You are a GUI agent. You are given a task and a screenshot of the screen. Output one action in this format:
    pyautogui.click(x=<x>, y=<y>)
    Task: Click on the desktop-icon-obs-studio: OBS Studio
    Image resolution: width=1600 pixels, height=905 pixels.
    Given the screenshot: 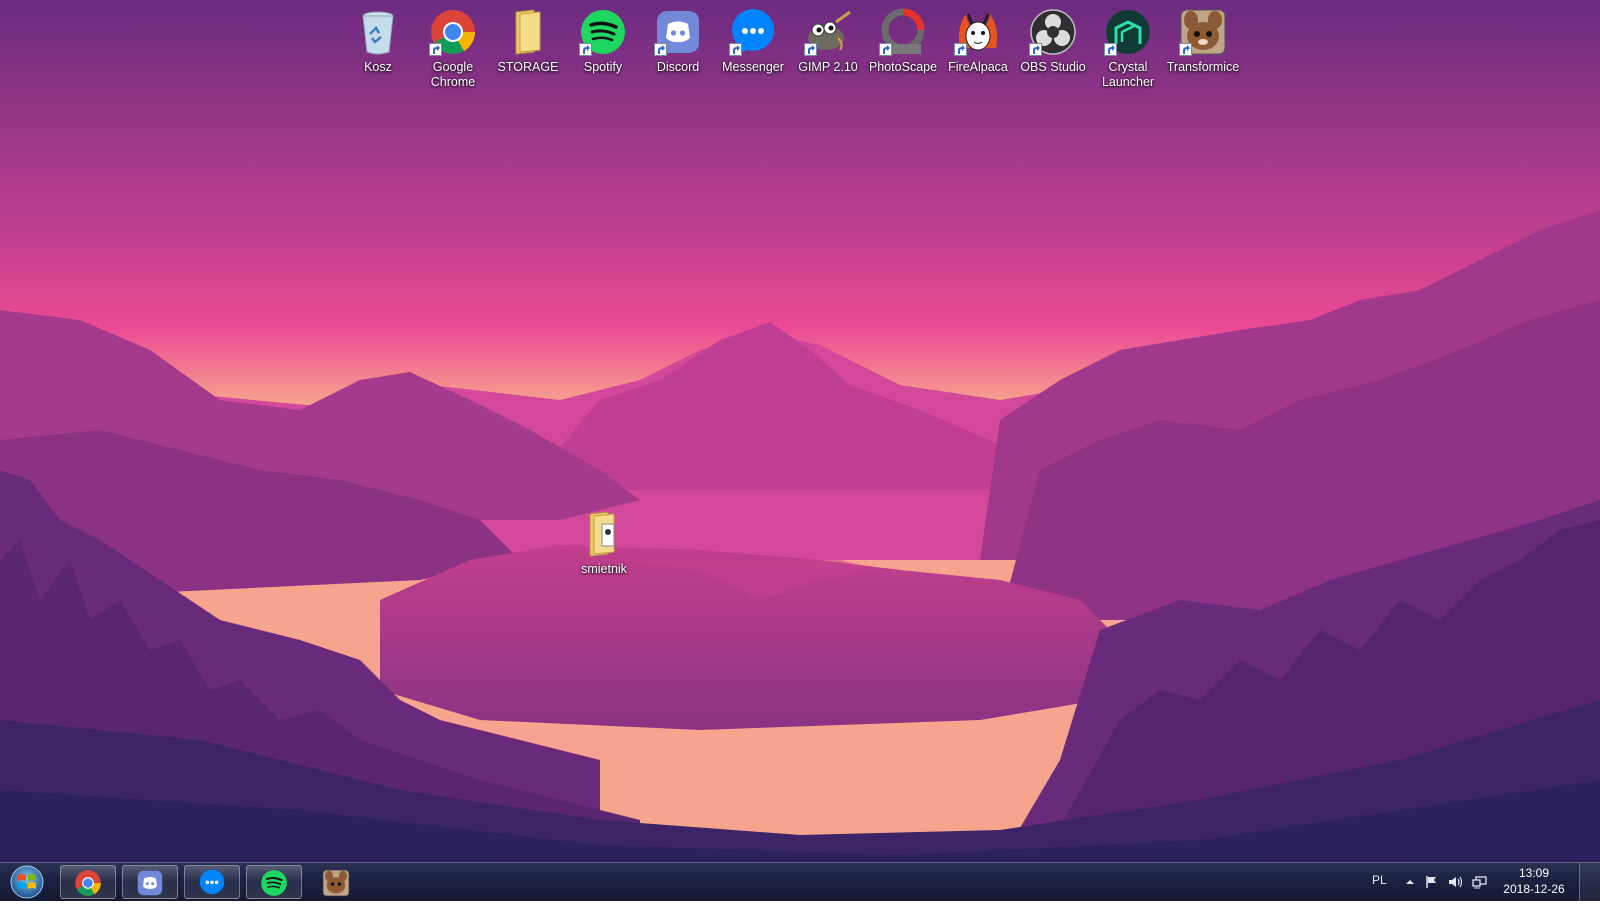 What is the action you would take?
    pyautogui.click(x=1053, y=41)
    